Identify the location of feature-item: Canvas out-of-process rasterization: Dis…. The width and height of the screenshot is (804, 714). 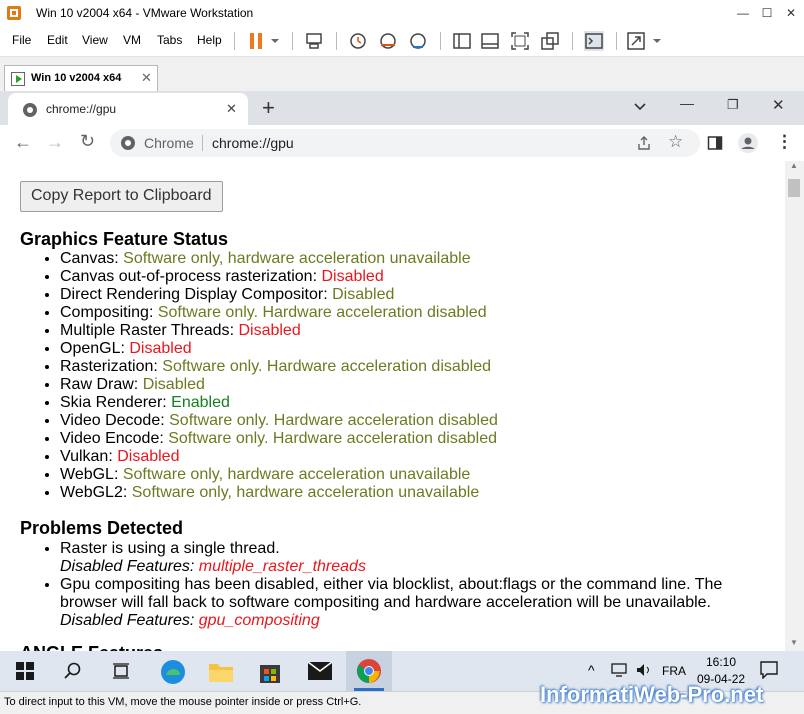
(422, 277).